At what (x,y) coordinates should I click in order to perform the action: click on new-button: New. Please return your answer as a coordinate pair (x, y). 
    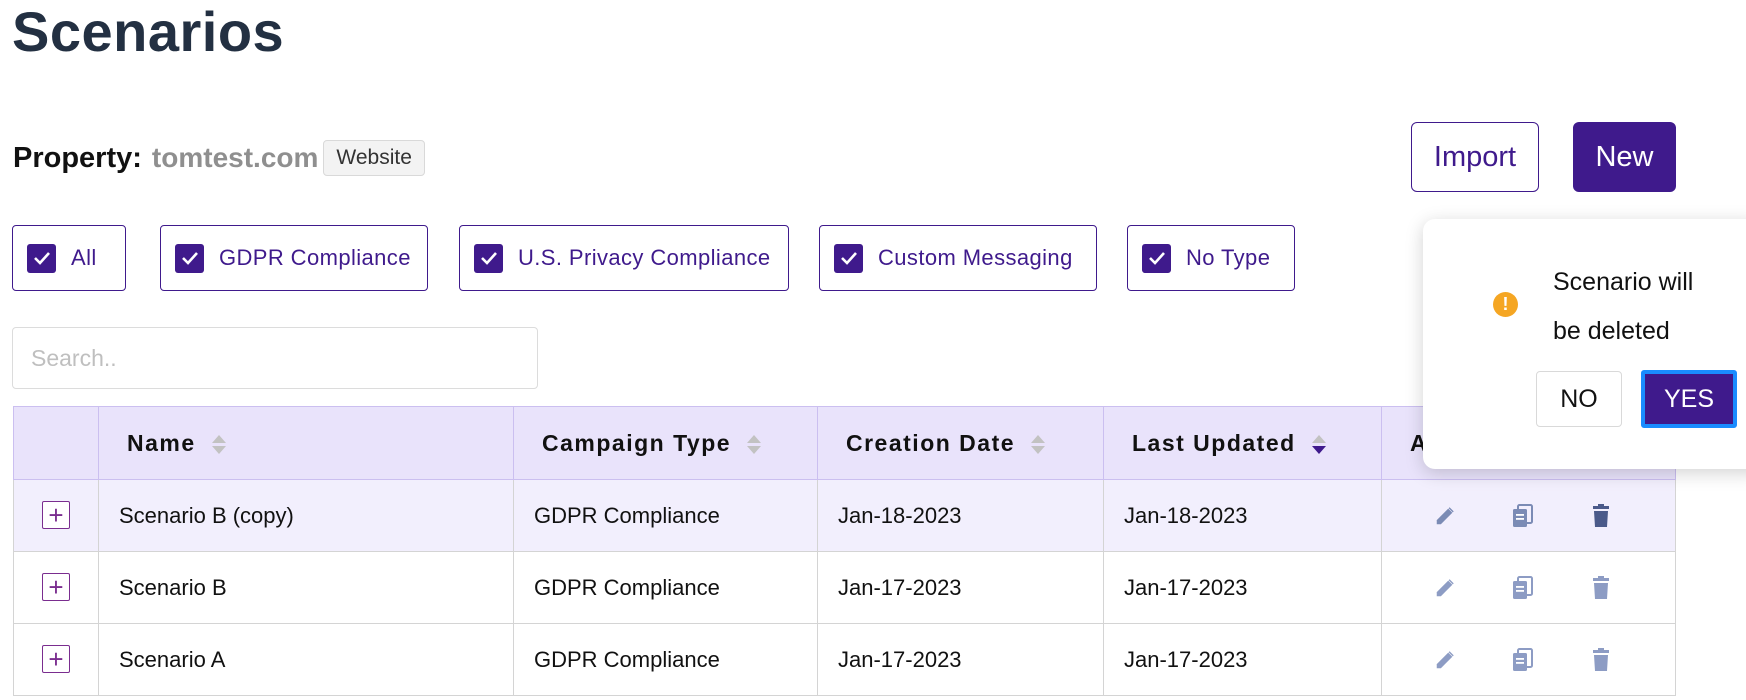
    Looking at the image, I should click on (1624, 157).